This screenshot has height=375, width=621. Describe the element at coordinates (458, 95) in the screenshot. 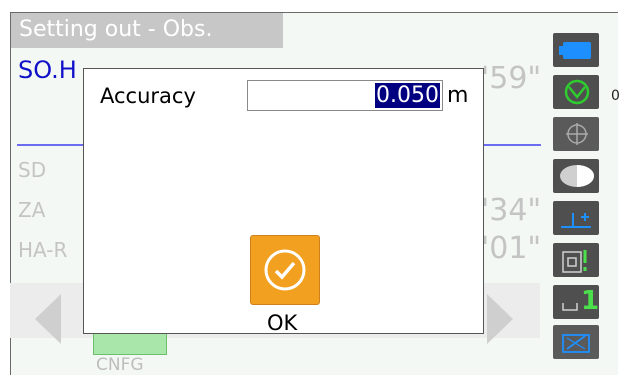

I see `accuracy-unit: m` at that location.